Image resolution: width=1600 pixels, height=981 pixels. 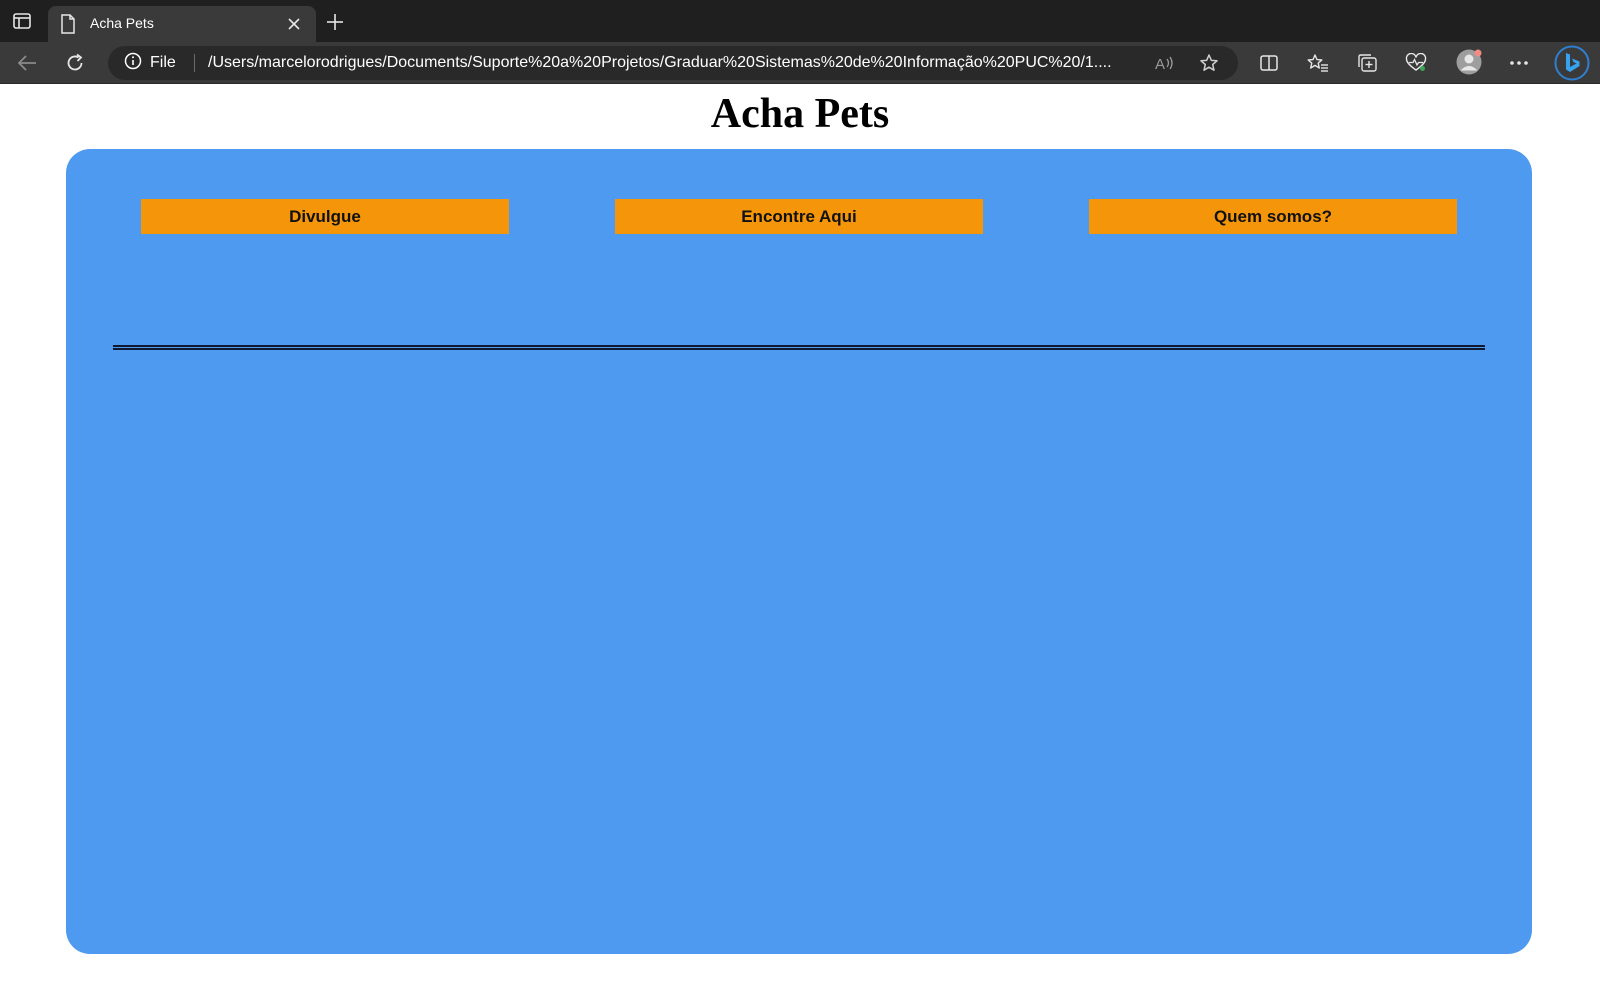 What do you see at coordinates (27, 63) in the screenshot?
I see `back-arrow-icon` at bounding box center [27, 63].